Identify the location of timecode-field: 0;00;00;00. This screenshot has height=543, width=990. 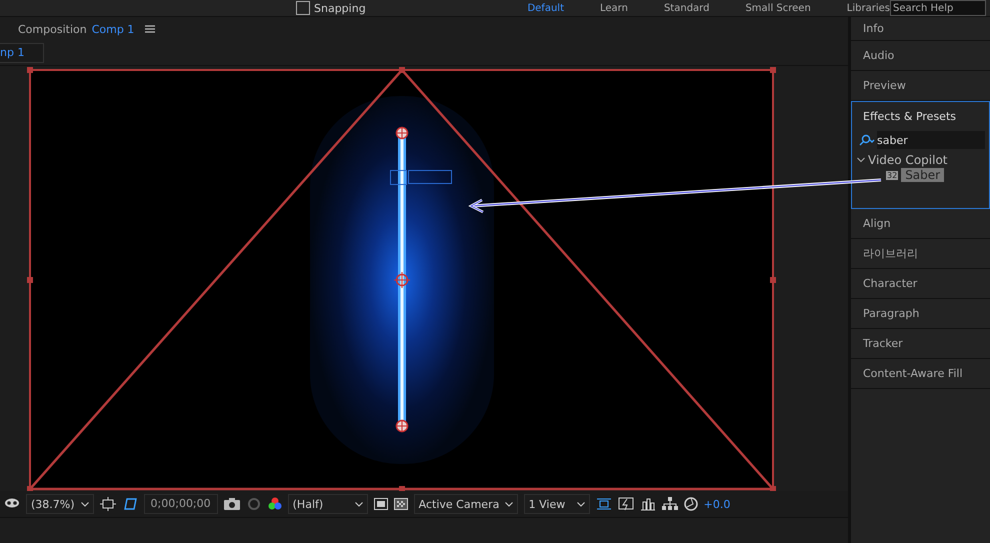
(181, 504).